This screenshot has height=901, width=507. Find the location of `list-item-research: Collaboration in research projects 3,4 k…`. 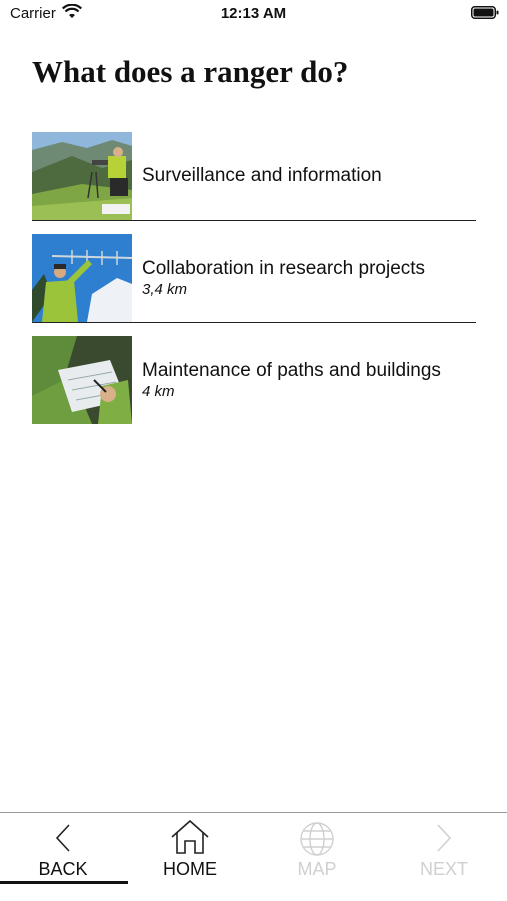

list-item-research: Collaboration in research projects 3,4 k… is located at coordinates (254, 278).